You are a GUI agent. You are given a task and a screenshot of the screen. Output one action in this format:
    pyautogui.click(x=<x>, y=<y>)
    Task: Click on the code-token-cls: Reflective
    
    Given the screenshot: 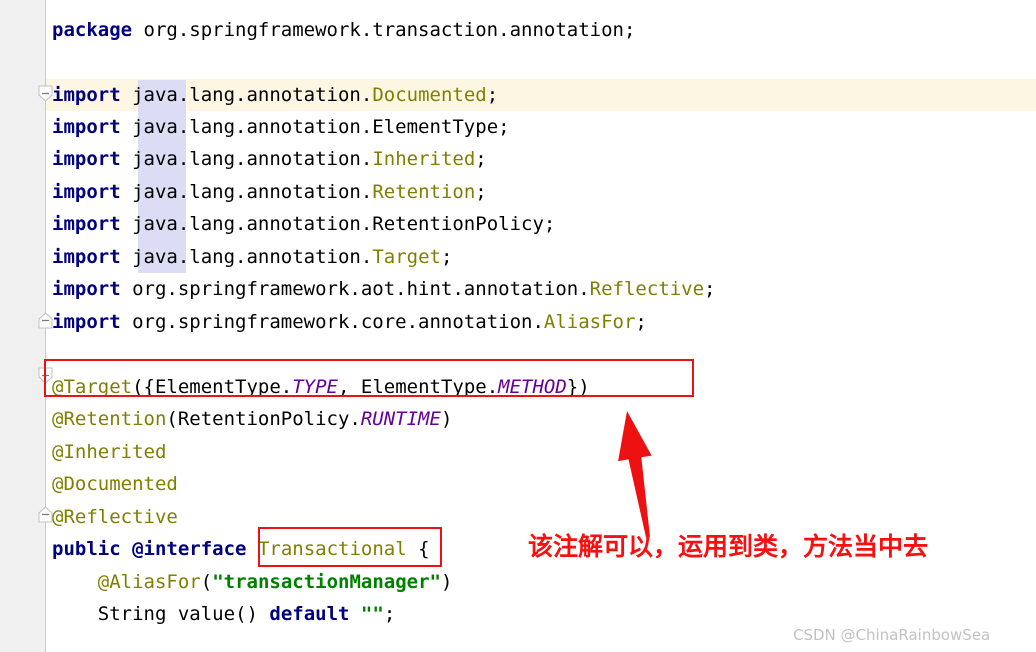 What is the action you would take?
    pyautogui.click(x=647, y=289)
    